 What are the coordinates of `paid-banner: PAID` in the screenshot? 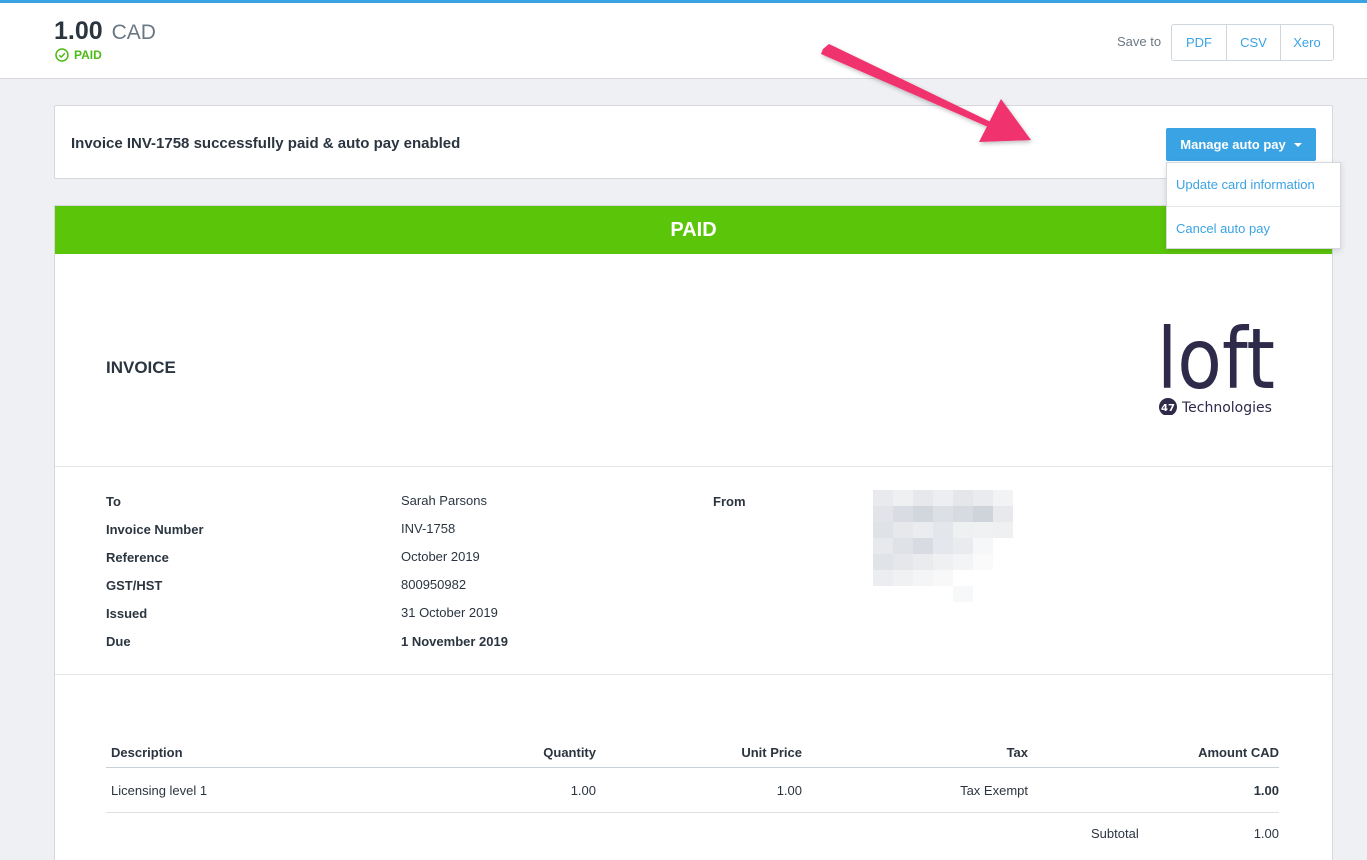 It's located at (693, 230).